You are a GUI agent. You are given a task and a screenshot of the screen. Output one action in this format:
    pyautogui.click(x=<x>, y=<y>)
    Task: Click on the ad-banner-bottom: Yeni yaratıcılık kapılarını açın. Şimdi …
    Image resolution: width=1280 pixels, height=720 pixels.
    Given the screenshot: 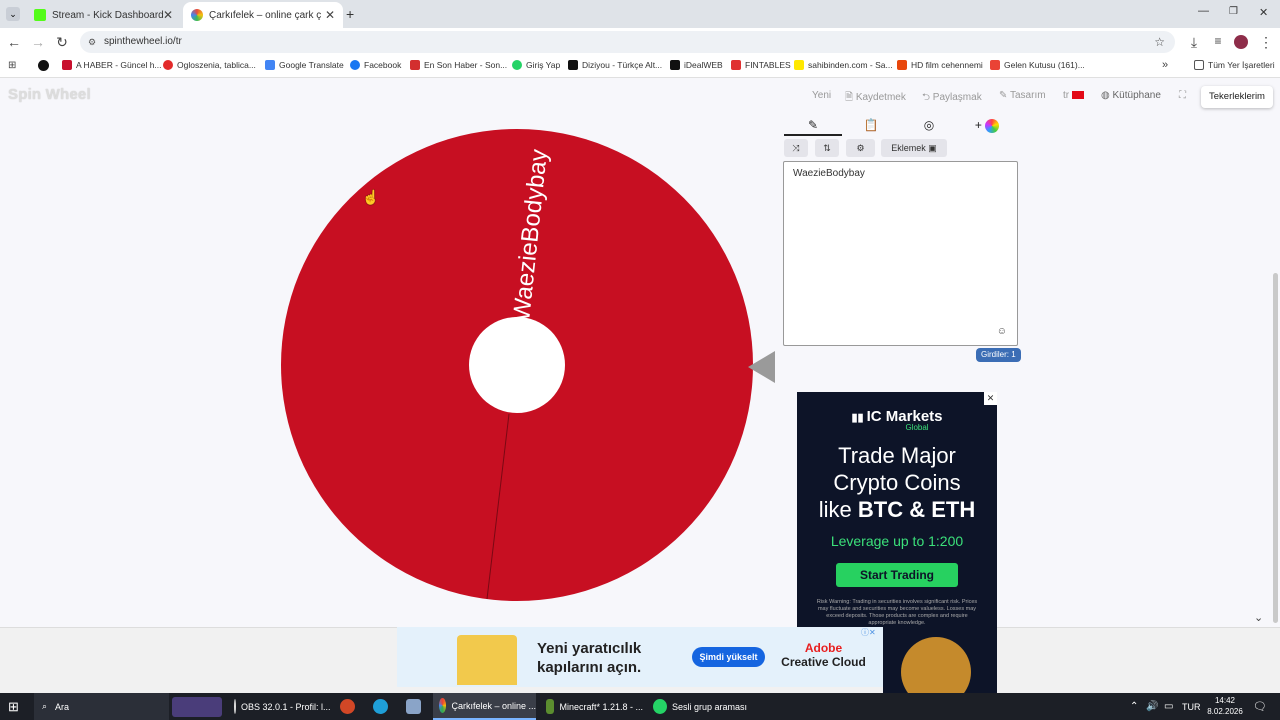 What is the action you would take?
    pyautogui.click(x=640, y=657)
    